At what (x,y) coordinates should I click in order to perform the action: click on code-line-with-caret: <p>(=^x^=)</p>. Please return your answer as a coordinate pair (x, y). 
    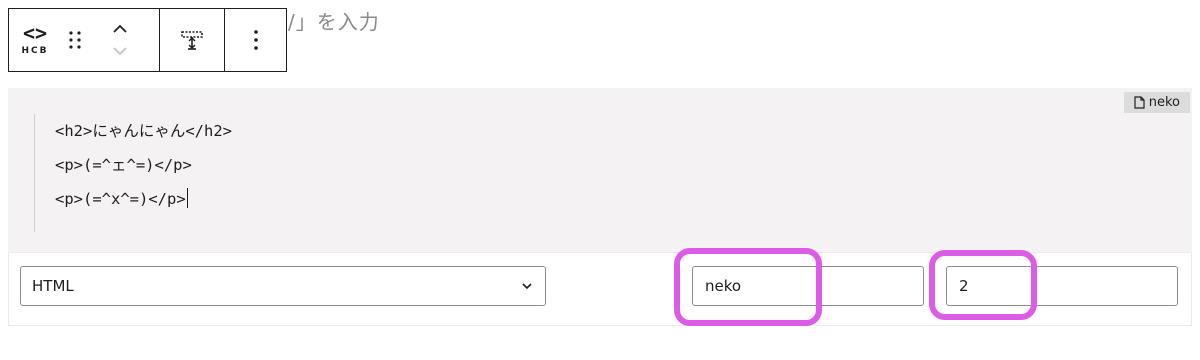
    Looking at the image, I should click on (143, 199).